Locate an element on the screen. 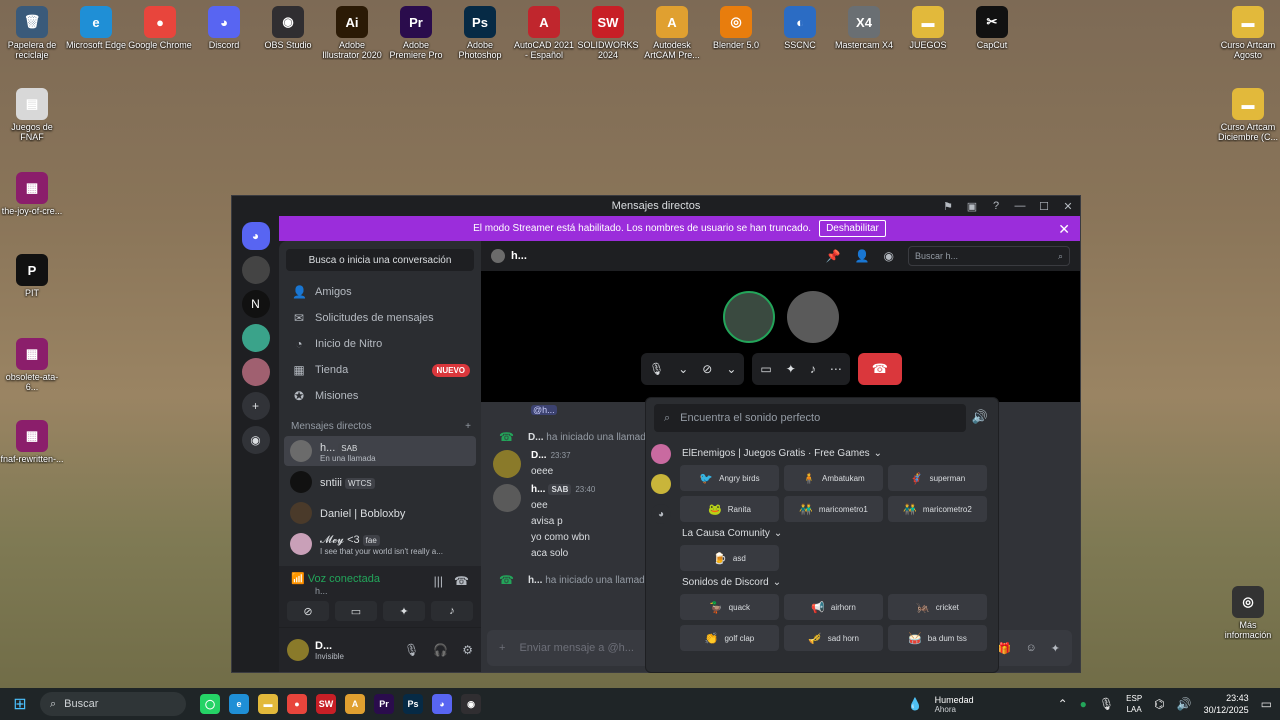  clock: 23:43 30/12/2025 is located at coordinates (1226, 704).